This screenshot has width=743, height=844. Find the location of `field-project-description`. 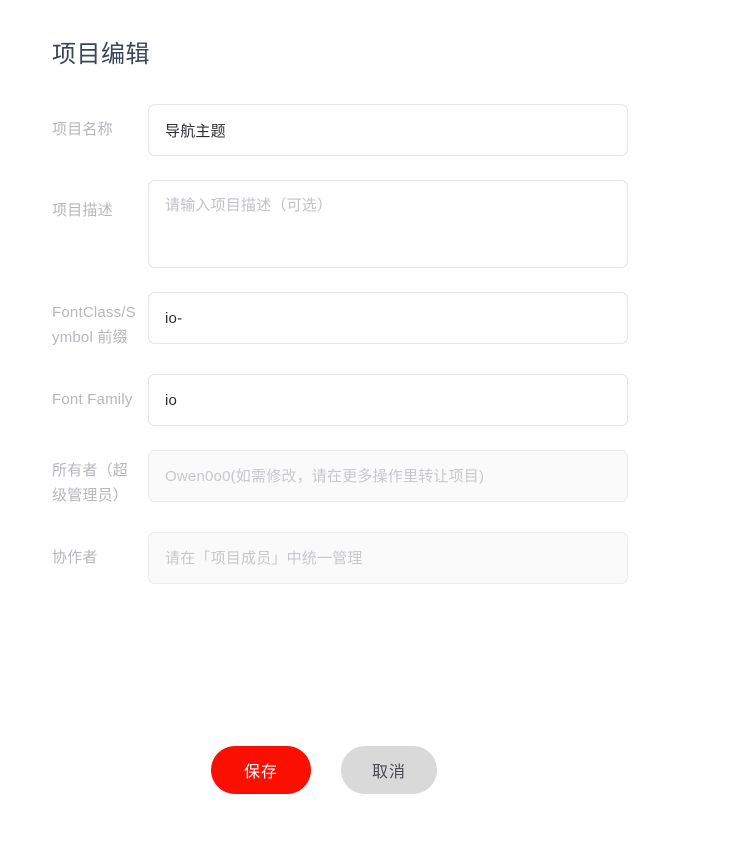

field-project-description is located at coordinates (388, 224).